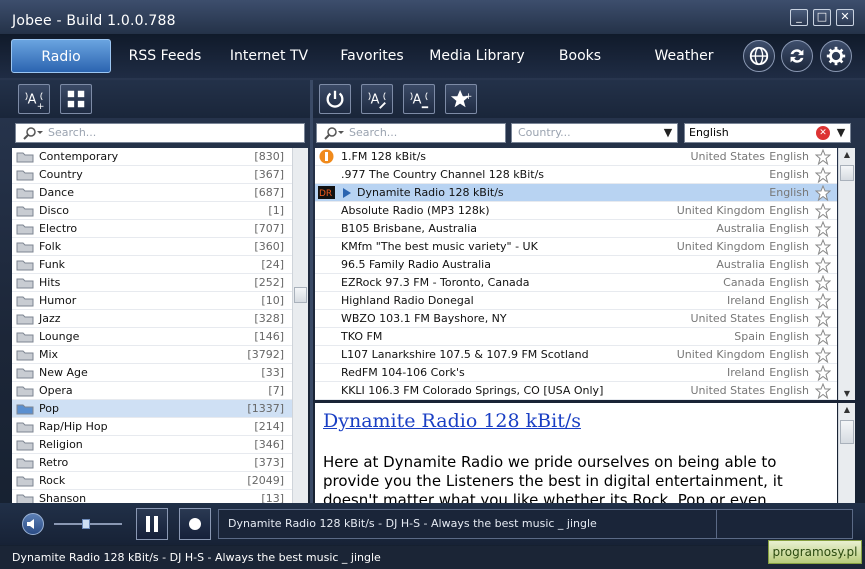 This screenshot has width=865, height=569. What do you see at coordinates (152, 175) in the screenshot?
I see `genre-row: Country [367]` at bounding box center [152, 175].